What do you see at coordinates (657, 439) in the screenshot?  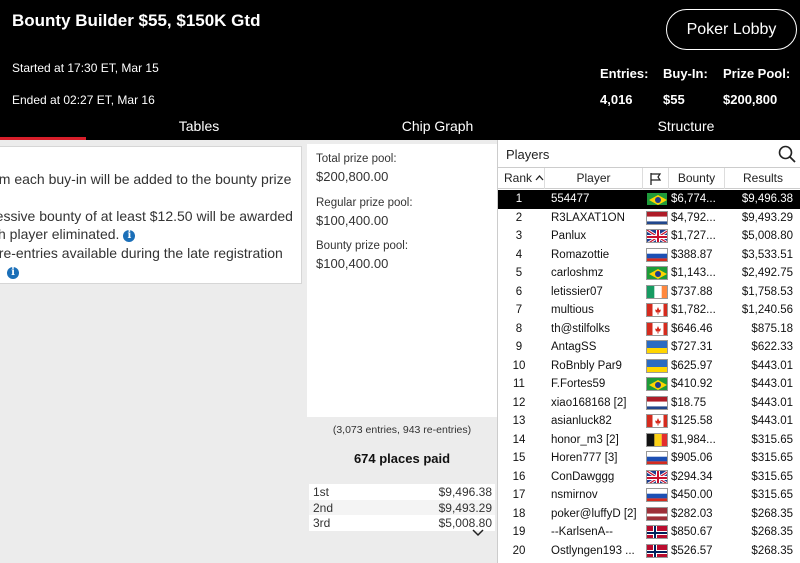 I see `belgium-flag-icon` at bounding box center [657, 439].